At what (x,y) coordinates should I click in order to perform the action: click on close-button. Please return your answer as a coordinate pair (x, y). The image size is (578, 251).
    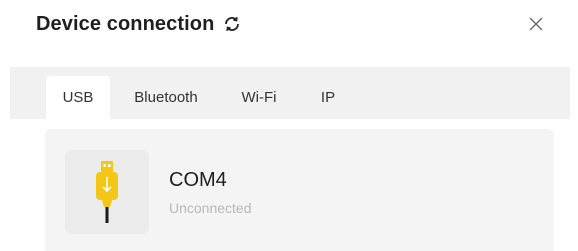
    Looking at the image, I should click on (536, 24).